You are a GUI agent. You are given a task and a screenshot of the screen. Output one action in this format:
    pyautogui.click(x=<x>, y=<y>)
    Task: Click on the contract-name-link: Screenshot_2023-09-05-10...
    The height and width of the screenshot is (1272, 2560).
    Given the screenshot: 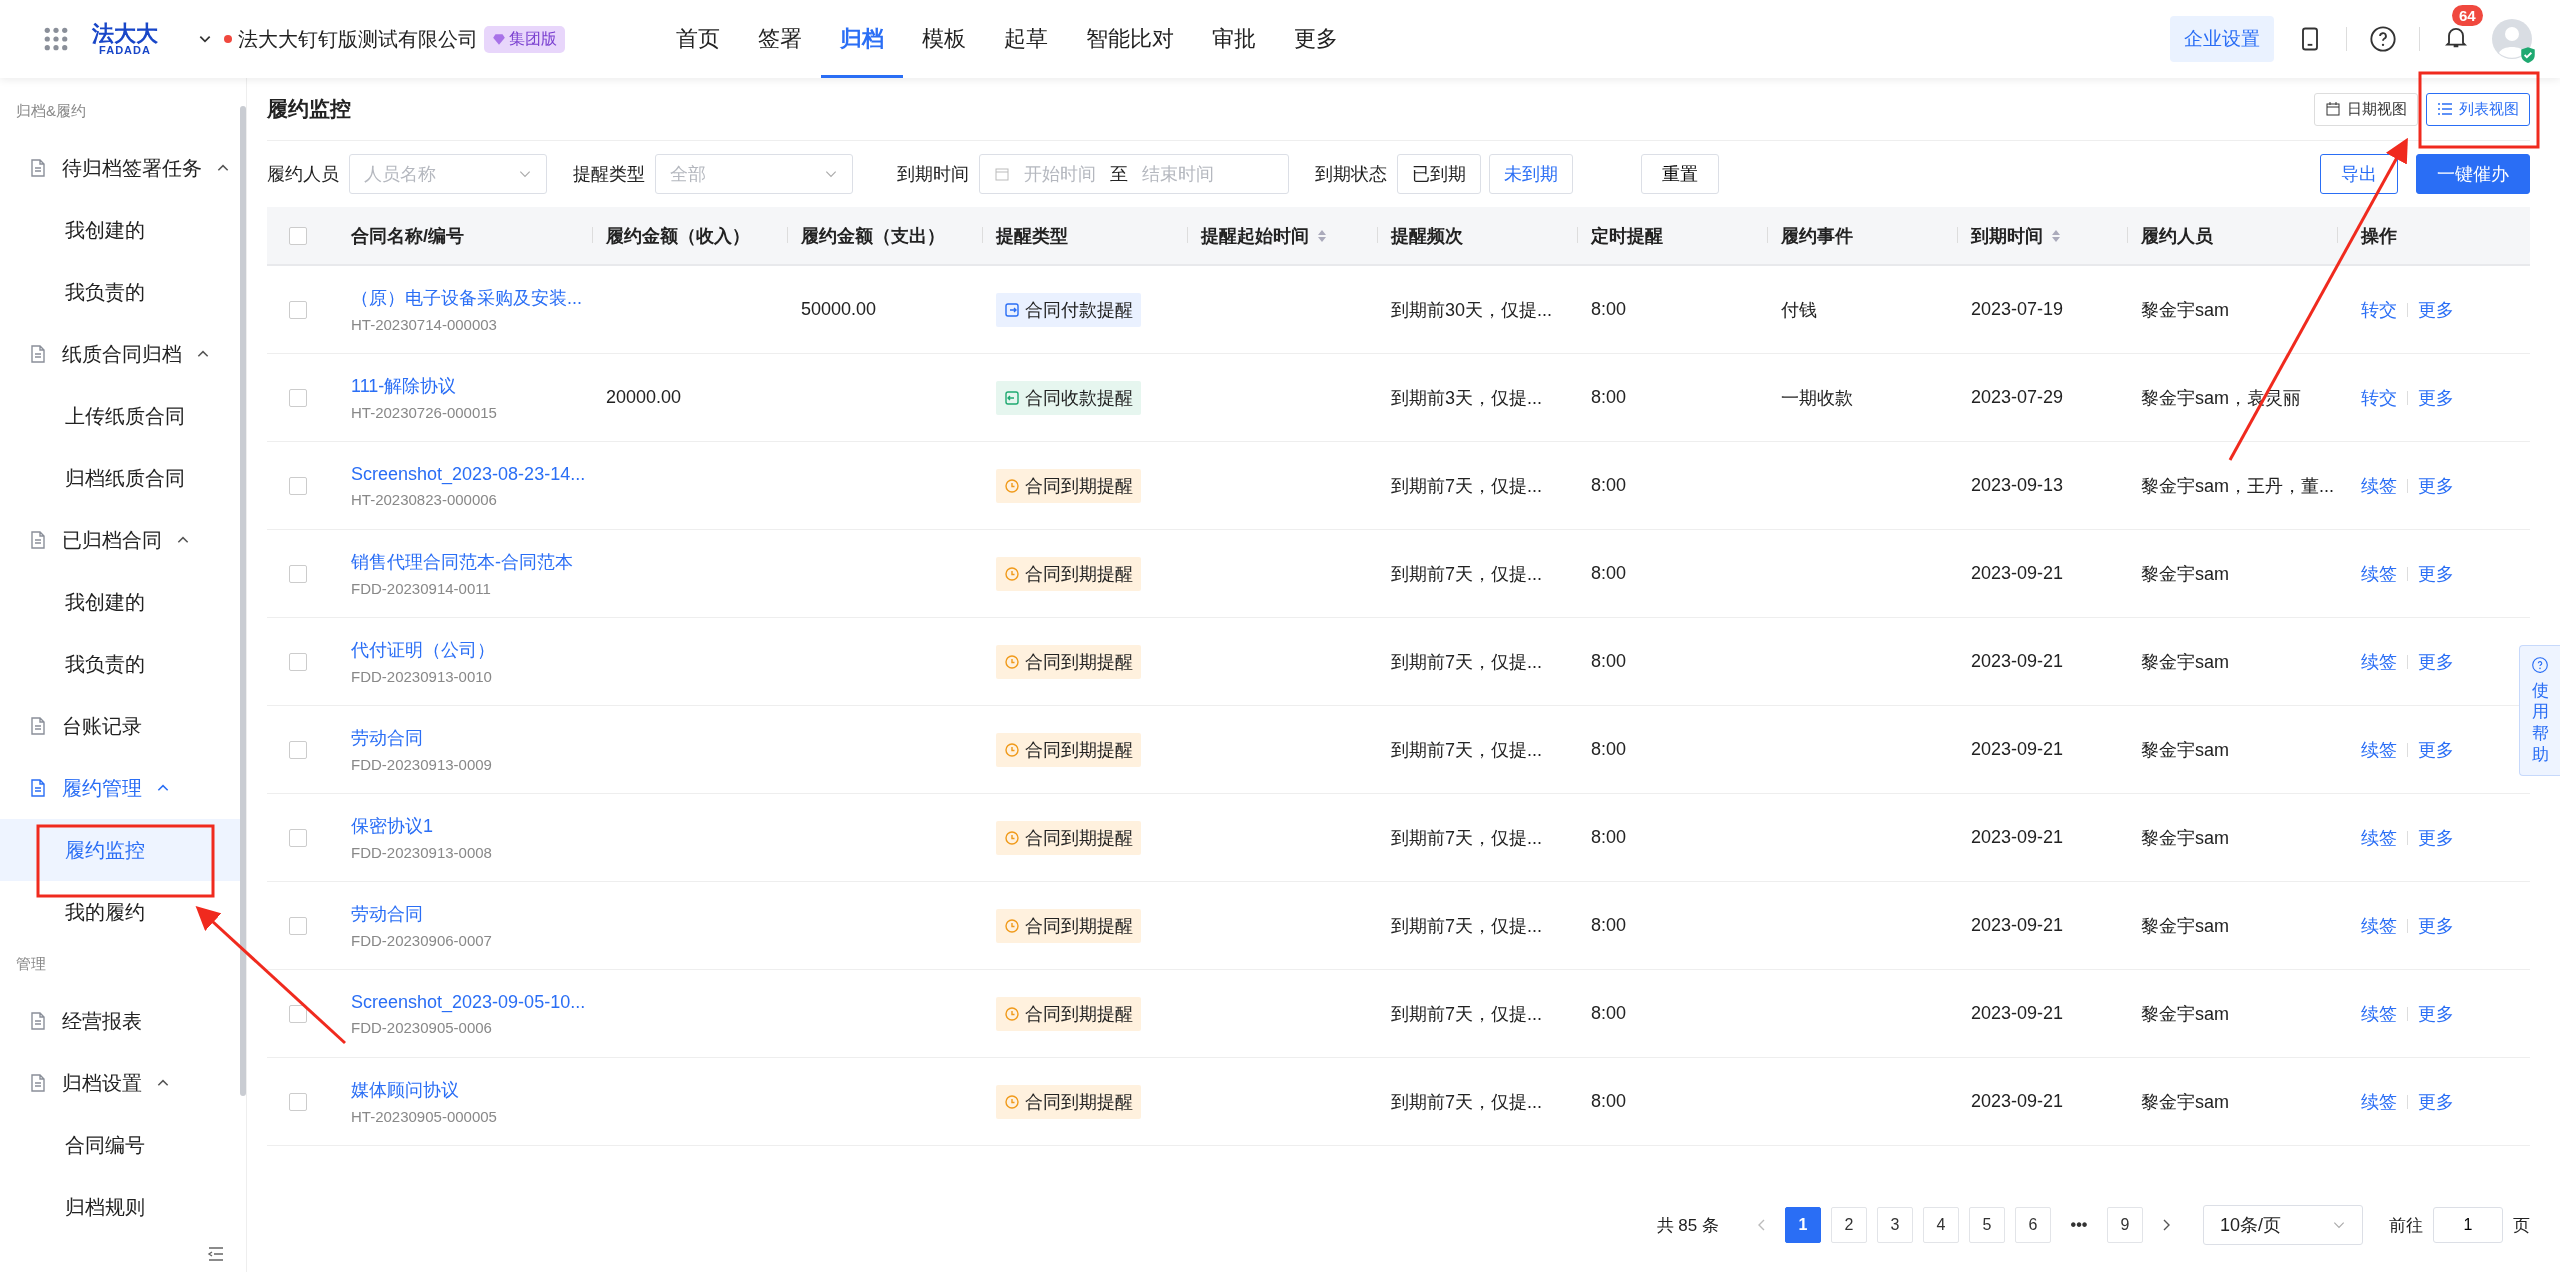 What is the action you would take?
    pyautogui.click(x=468, y=1002)
    